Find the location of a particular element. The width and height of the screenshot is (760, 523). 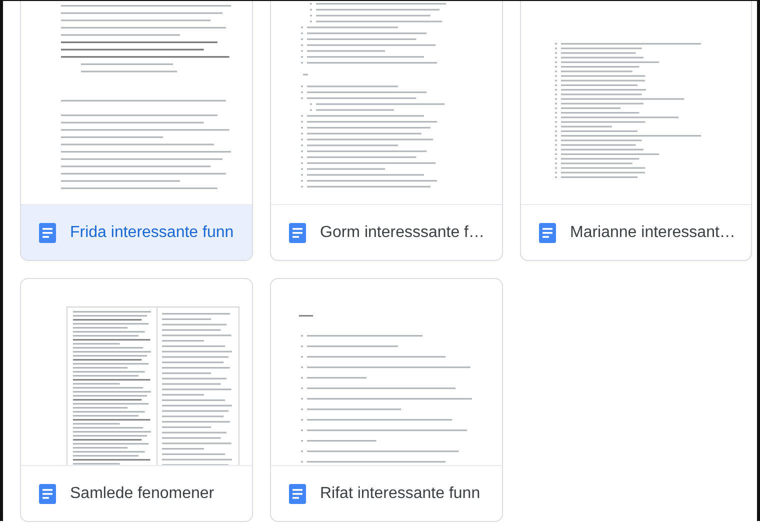

document-card: Samlede fenomener is located at coordinates (136, 400).